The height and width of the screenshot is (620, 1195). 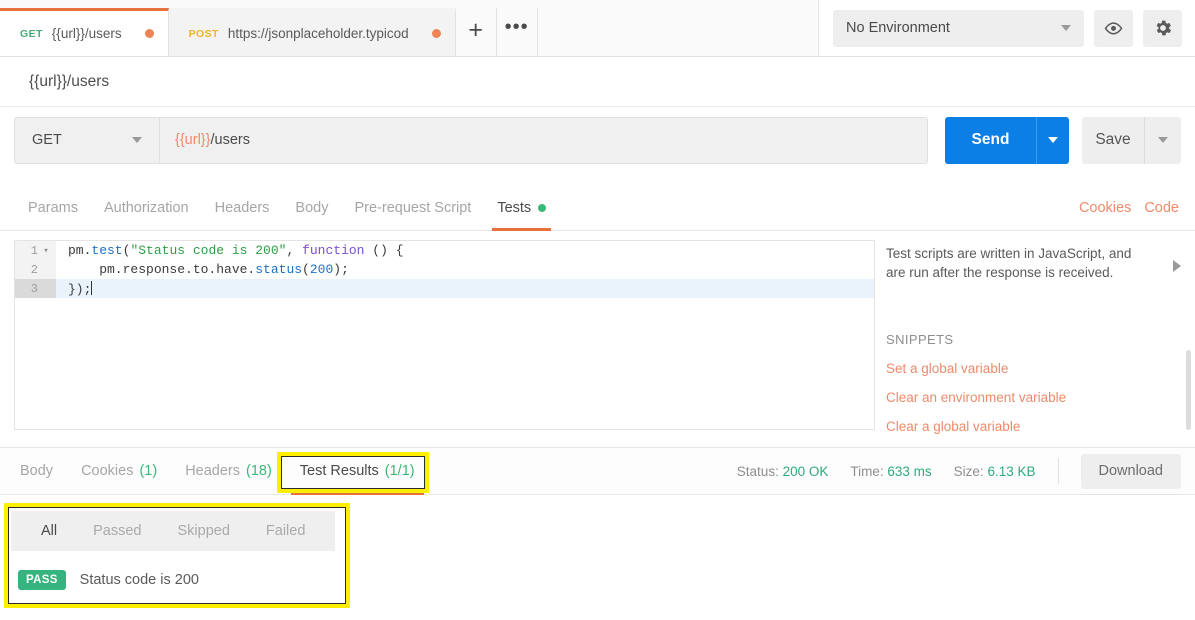 I want to click on filter-skipped: Skipped, so click(x=204, y=531).